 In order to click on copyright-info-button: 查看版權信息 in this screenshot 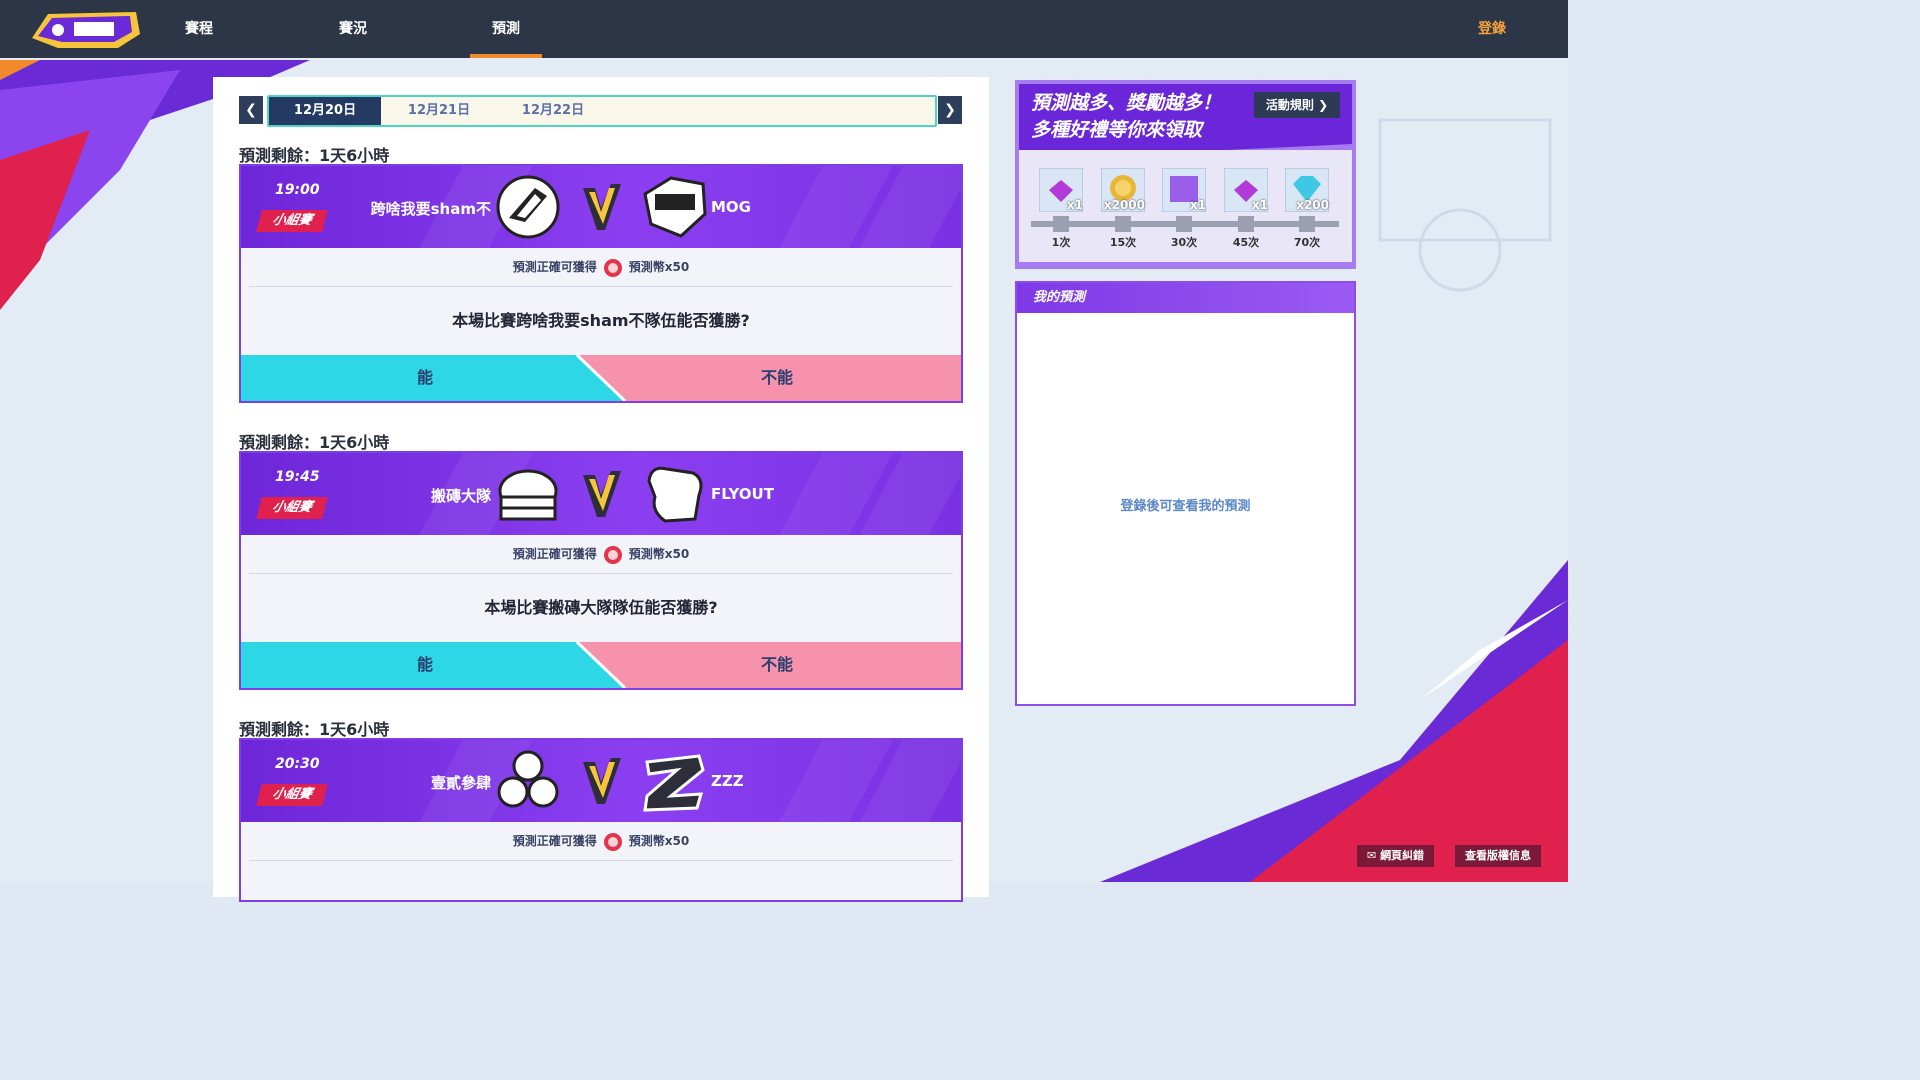, I will do `click(1498, 856)`.